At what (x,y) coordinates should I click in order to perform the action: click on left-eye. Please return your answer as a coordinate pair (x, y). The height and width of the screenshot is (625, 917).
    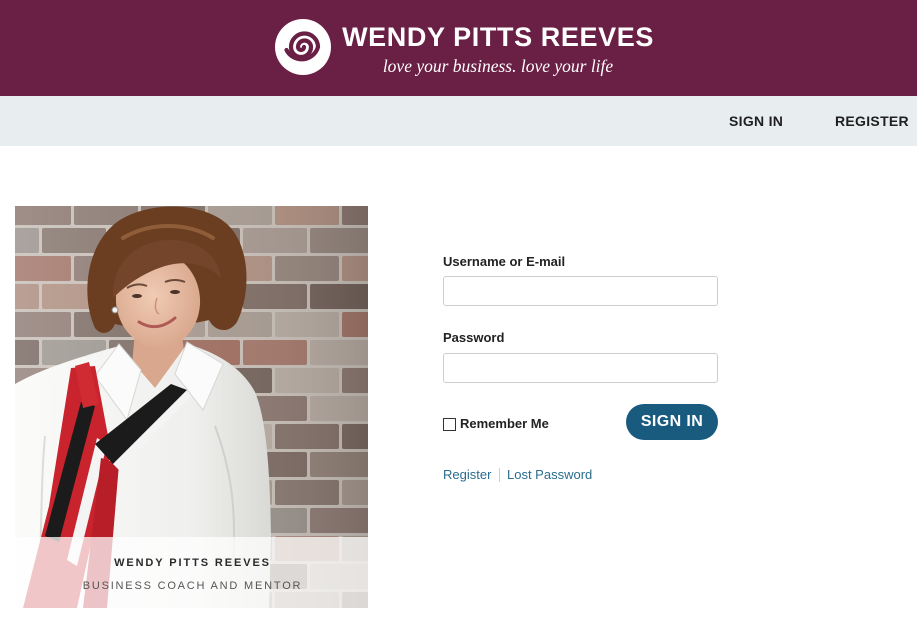
    Looking at the image, I should click on (137, 296).